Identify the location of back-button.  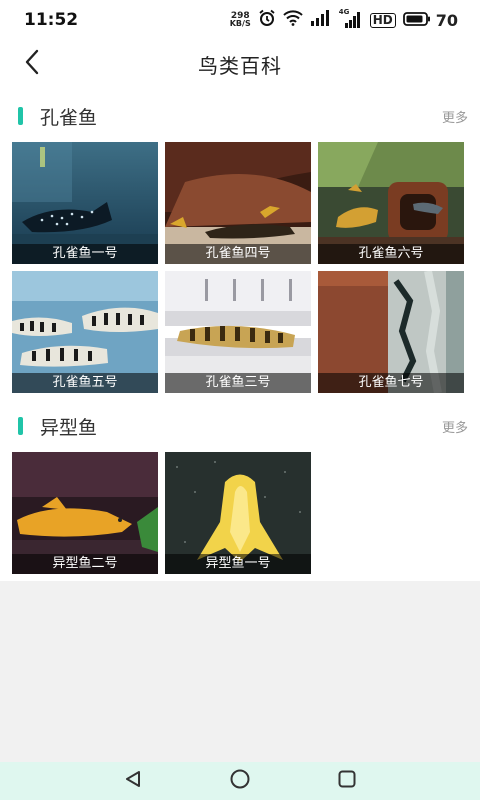
(32, 64).